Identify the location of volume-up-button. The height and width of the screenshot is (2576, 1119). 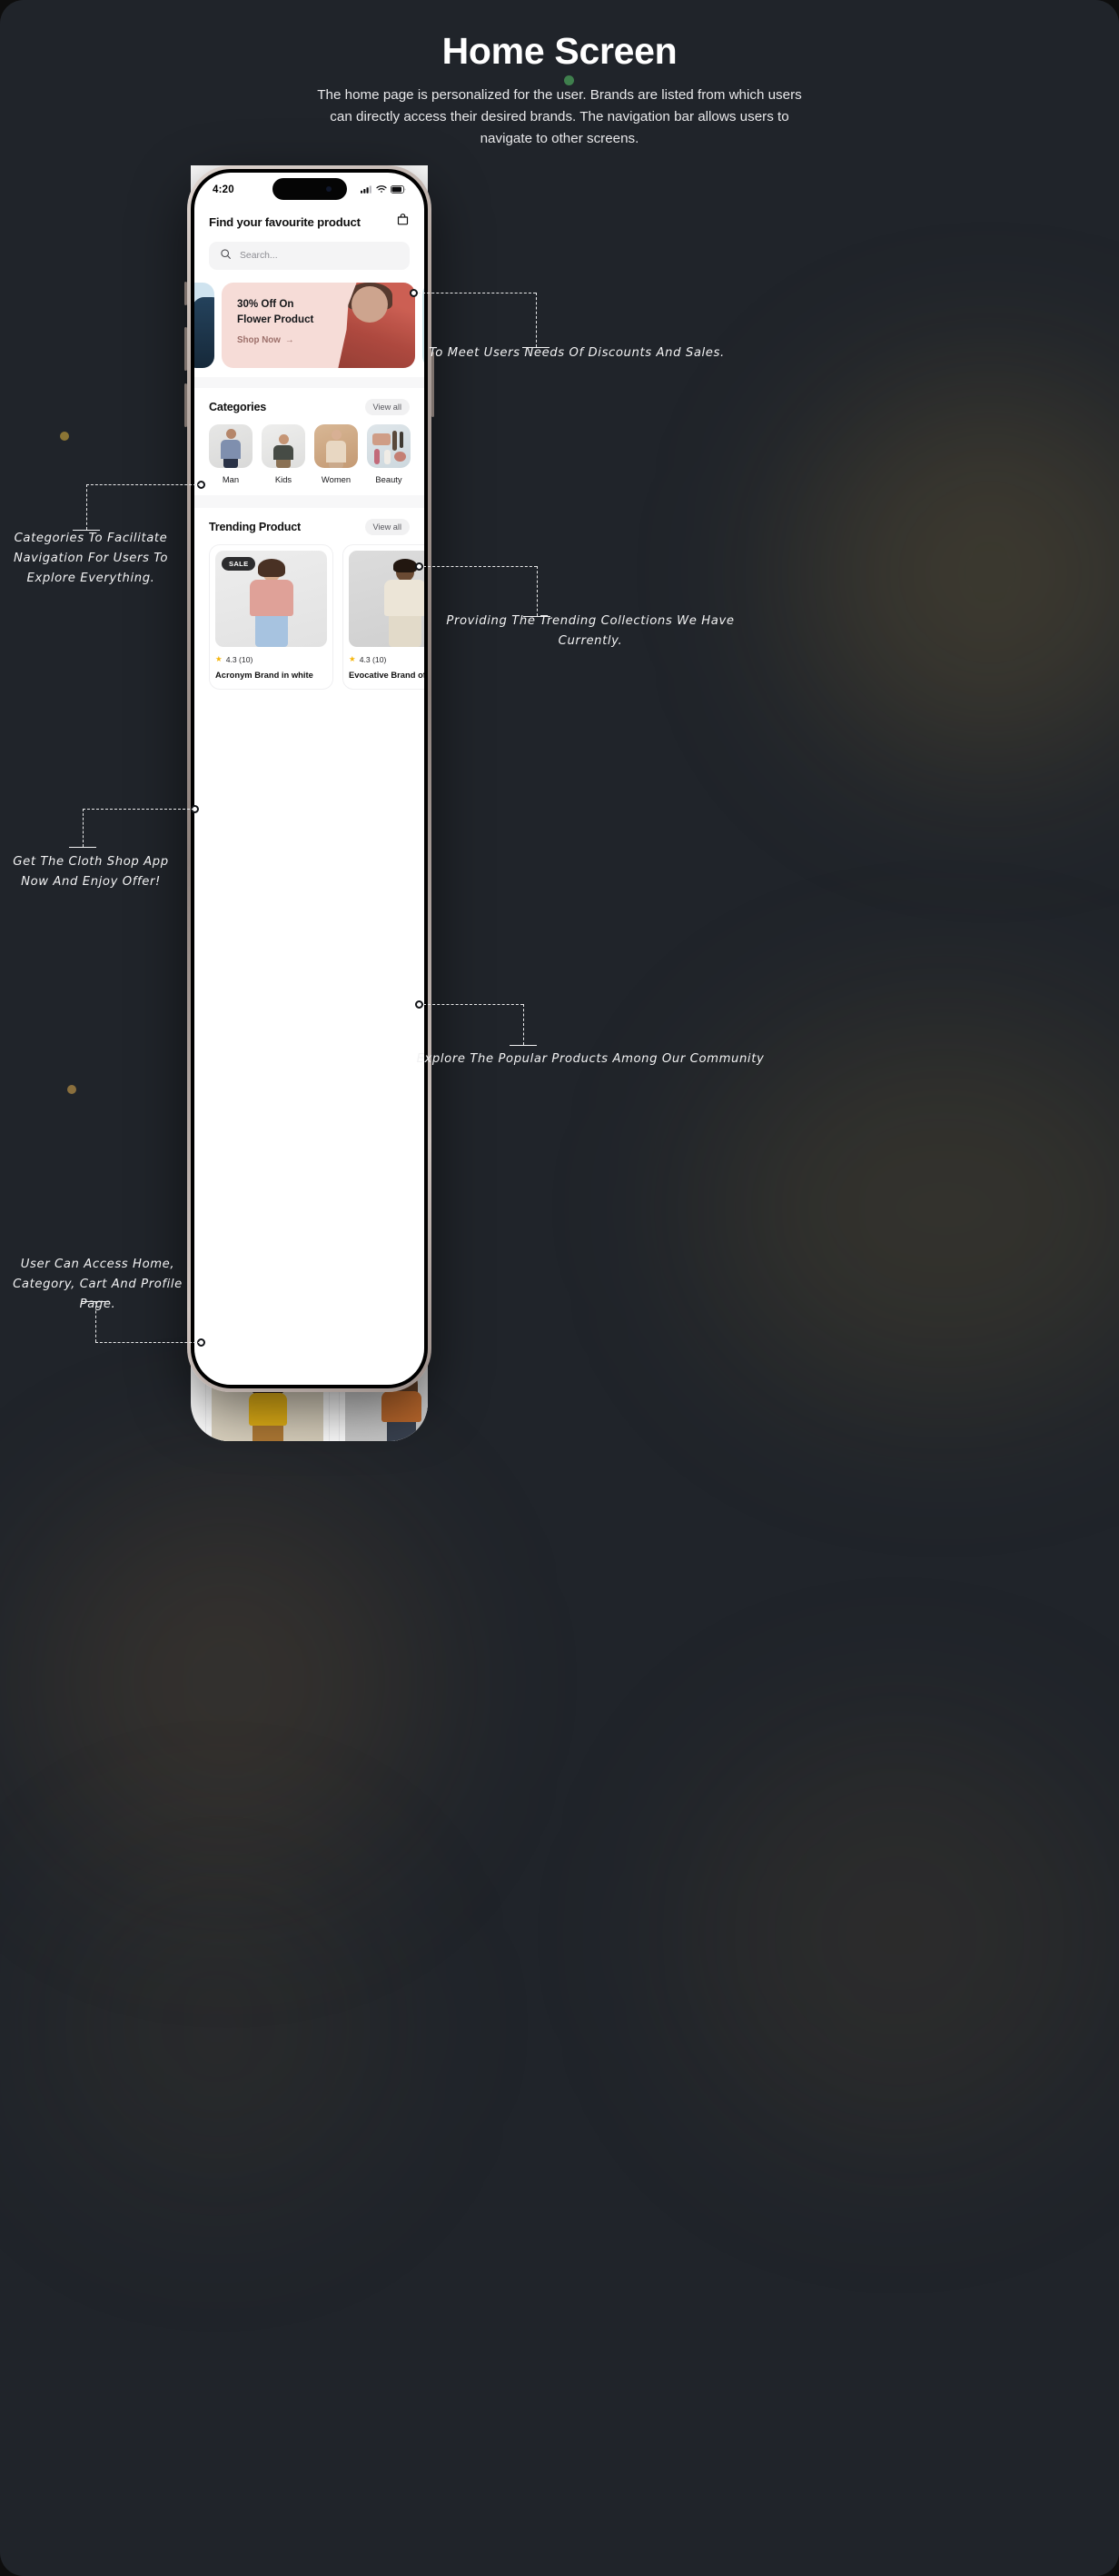
(185, 349).